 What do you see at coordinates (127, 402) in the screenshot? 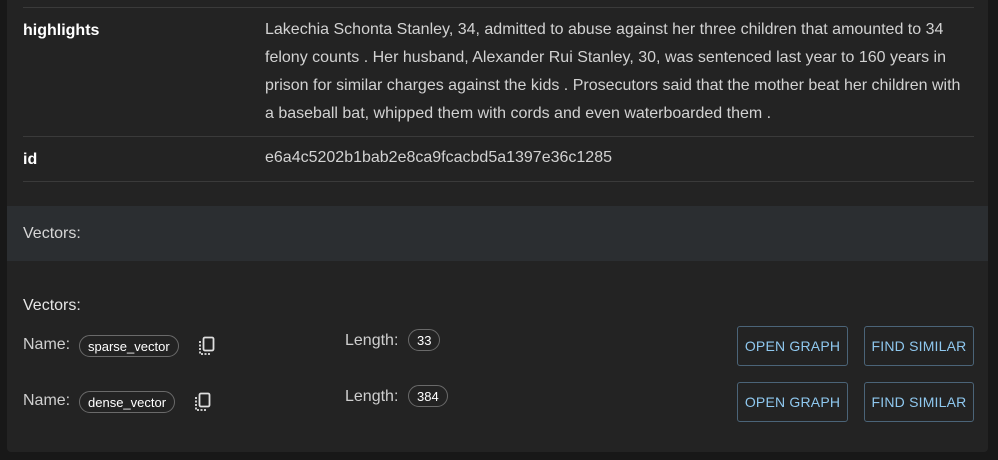
I see `vector-name-chip: dense_vector` at bounding box center [127, 402].